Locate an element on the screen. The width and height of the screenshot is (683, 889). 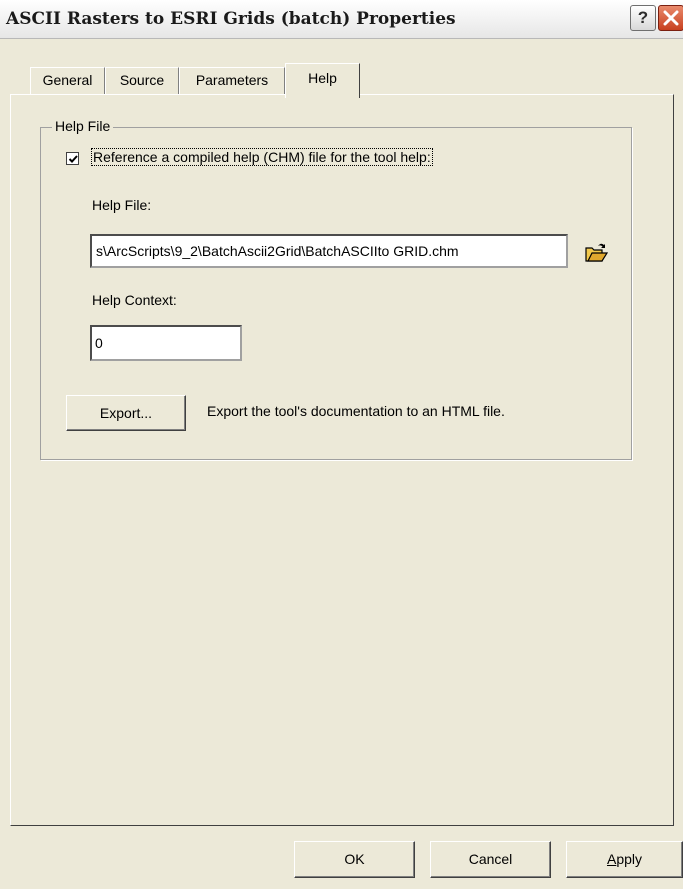
close-button is located at coordinates (670, 18).